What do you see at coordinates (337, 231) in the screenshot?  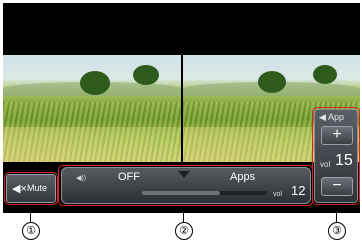 I see `callout-number-3: ③` at bounding box center [337, 231].